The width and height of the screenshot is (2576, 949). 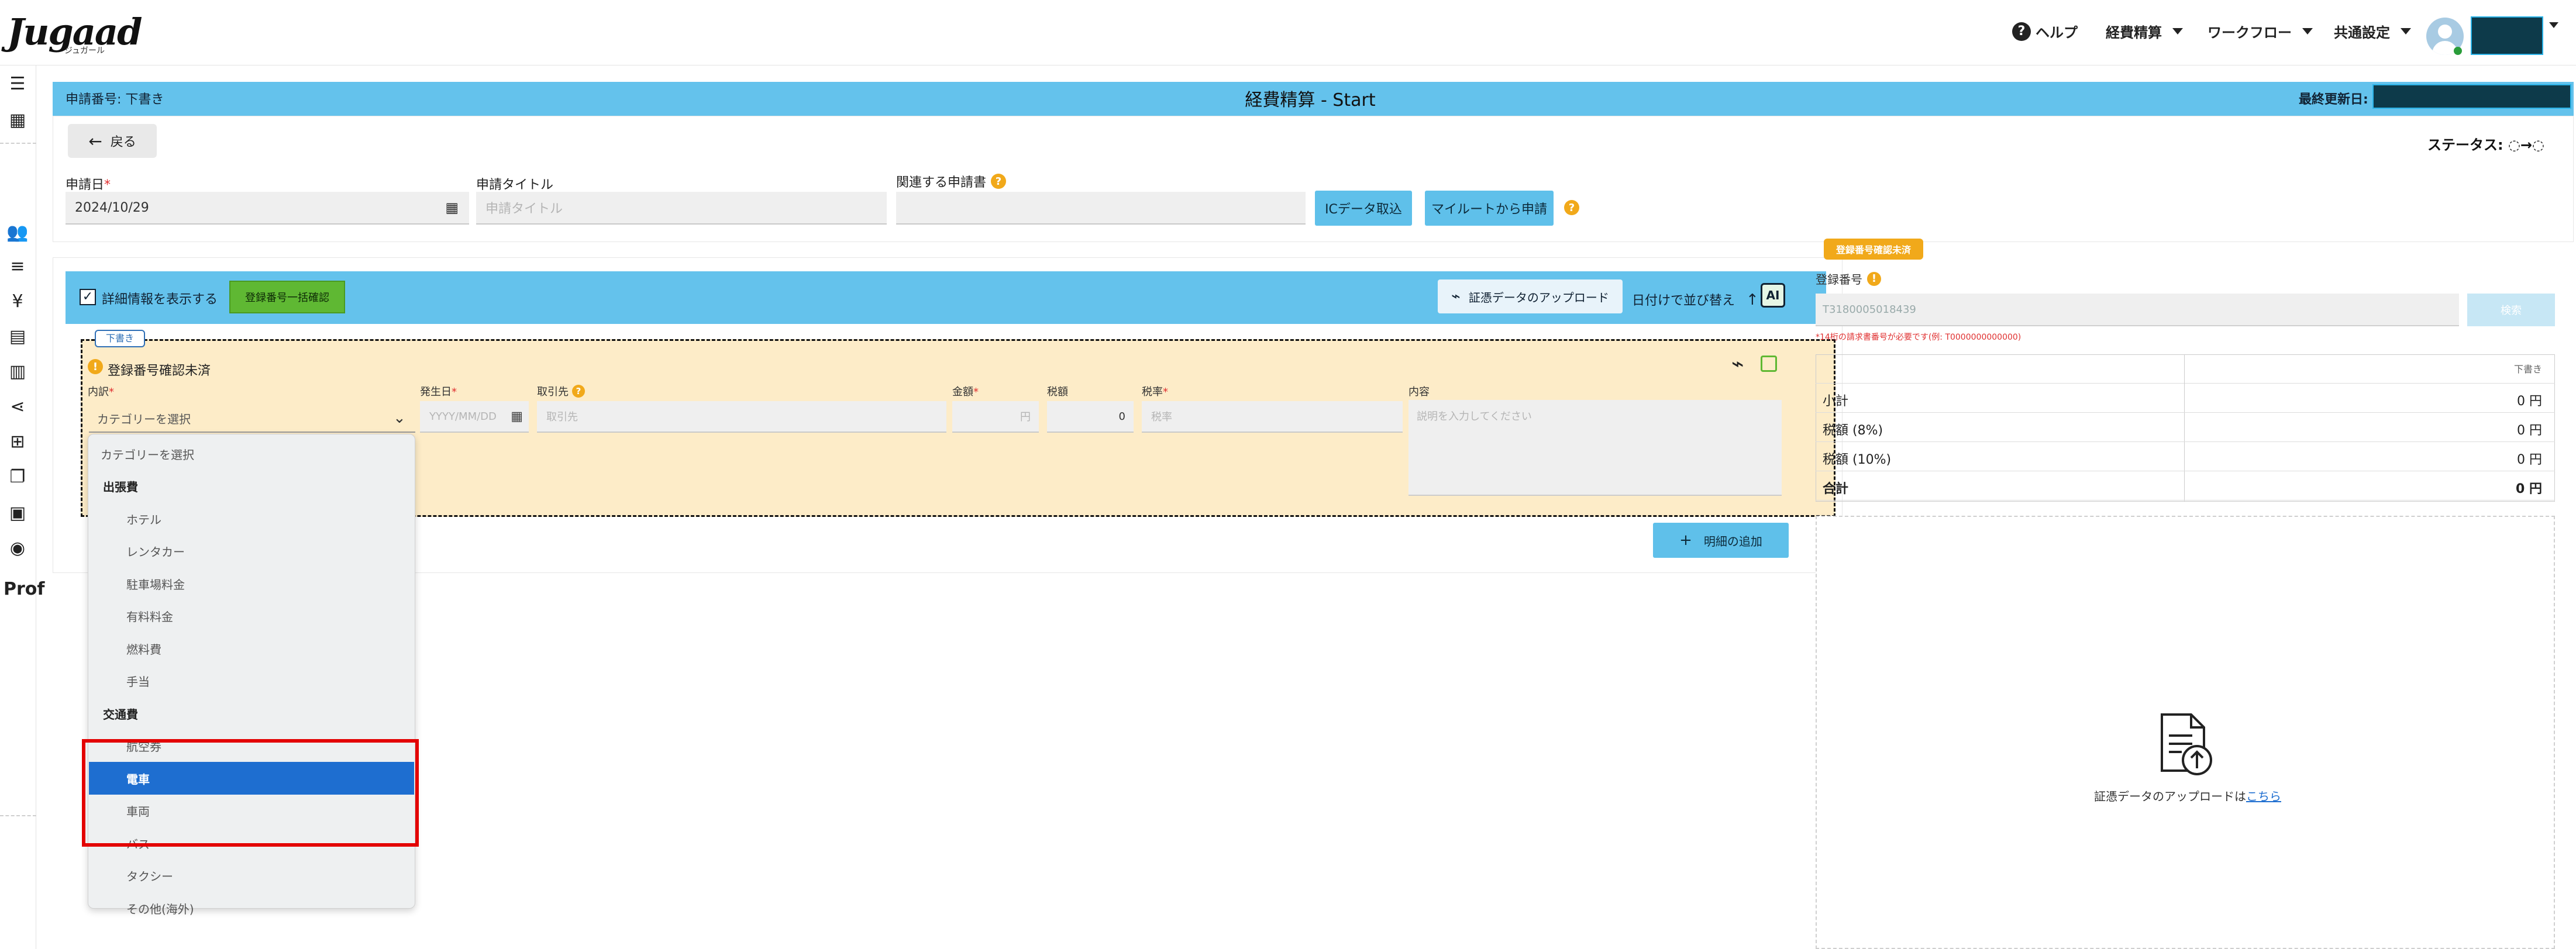 I want to click on dropdown-option: その他(海外), so click(x=251, y=908).